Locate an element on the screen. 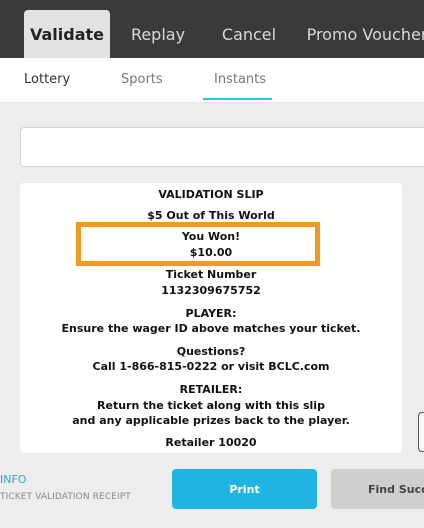 The image size is (424, 528). active-tab-indicator is located at coordinates (237, 99).